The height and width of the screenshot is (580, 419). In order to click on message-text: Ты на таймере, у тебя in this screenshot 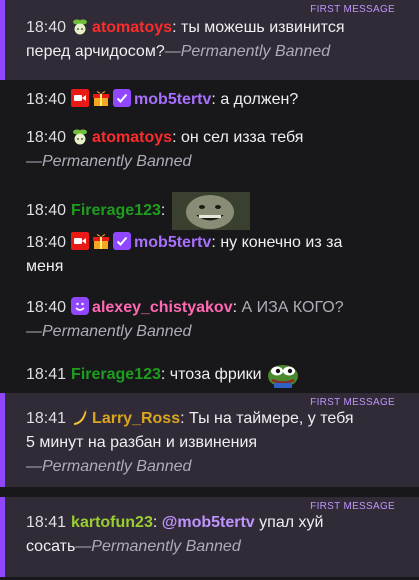, I will do `click(271, 418)`.